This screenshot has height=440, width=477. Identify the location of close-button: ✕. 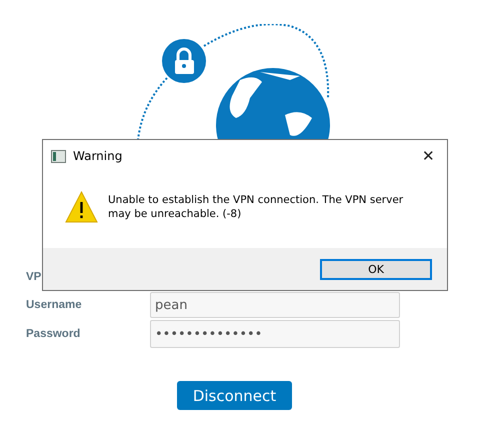
(428, 156).